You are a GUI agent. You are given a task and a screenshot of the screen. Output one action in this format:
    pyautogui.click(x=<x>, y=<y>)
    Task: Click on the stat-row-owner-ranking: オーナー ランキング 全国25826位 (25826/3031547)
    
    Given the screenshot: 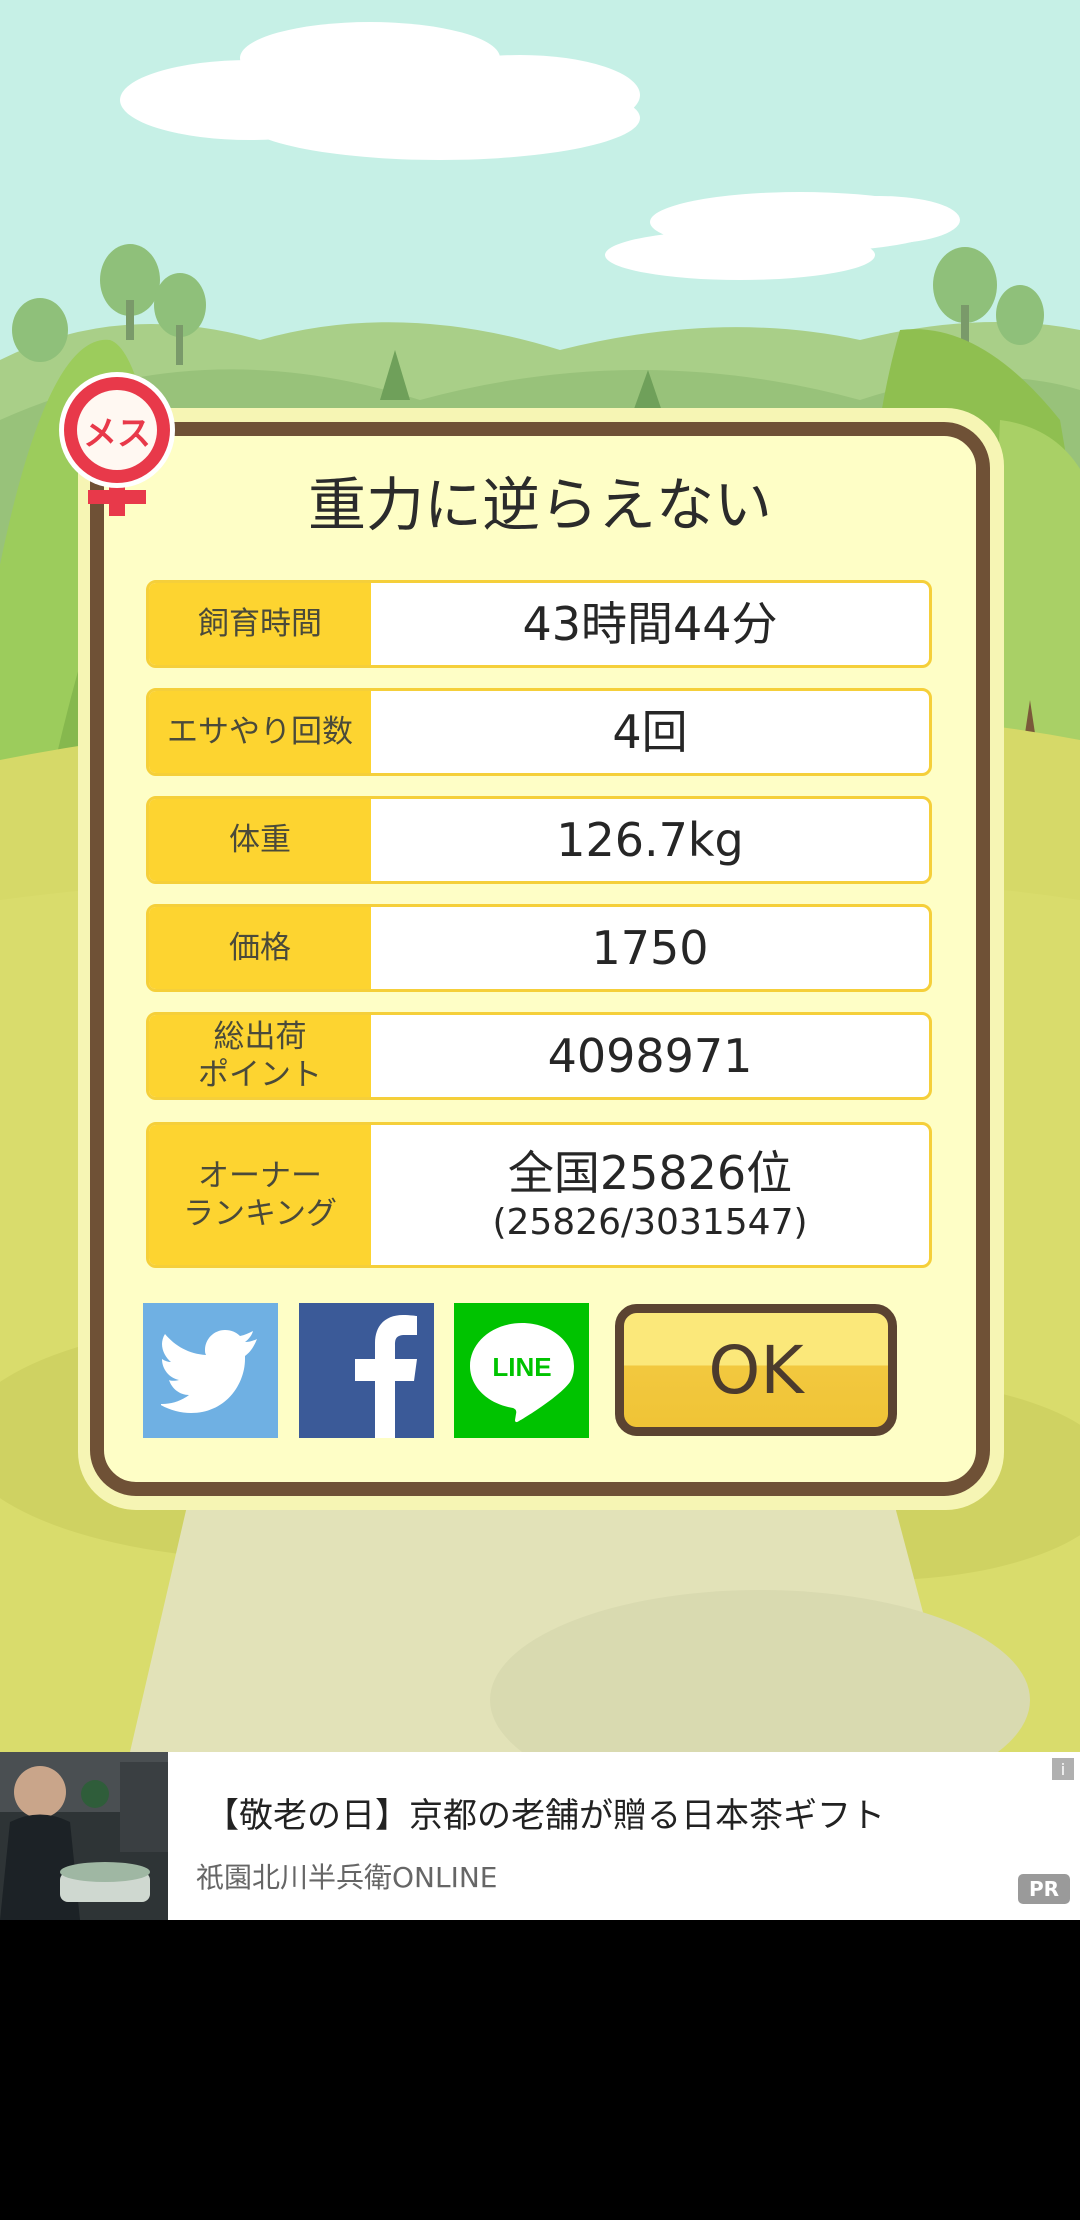 What is the action you would take?
    pyautogui.click(x=539, y=1195)
    